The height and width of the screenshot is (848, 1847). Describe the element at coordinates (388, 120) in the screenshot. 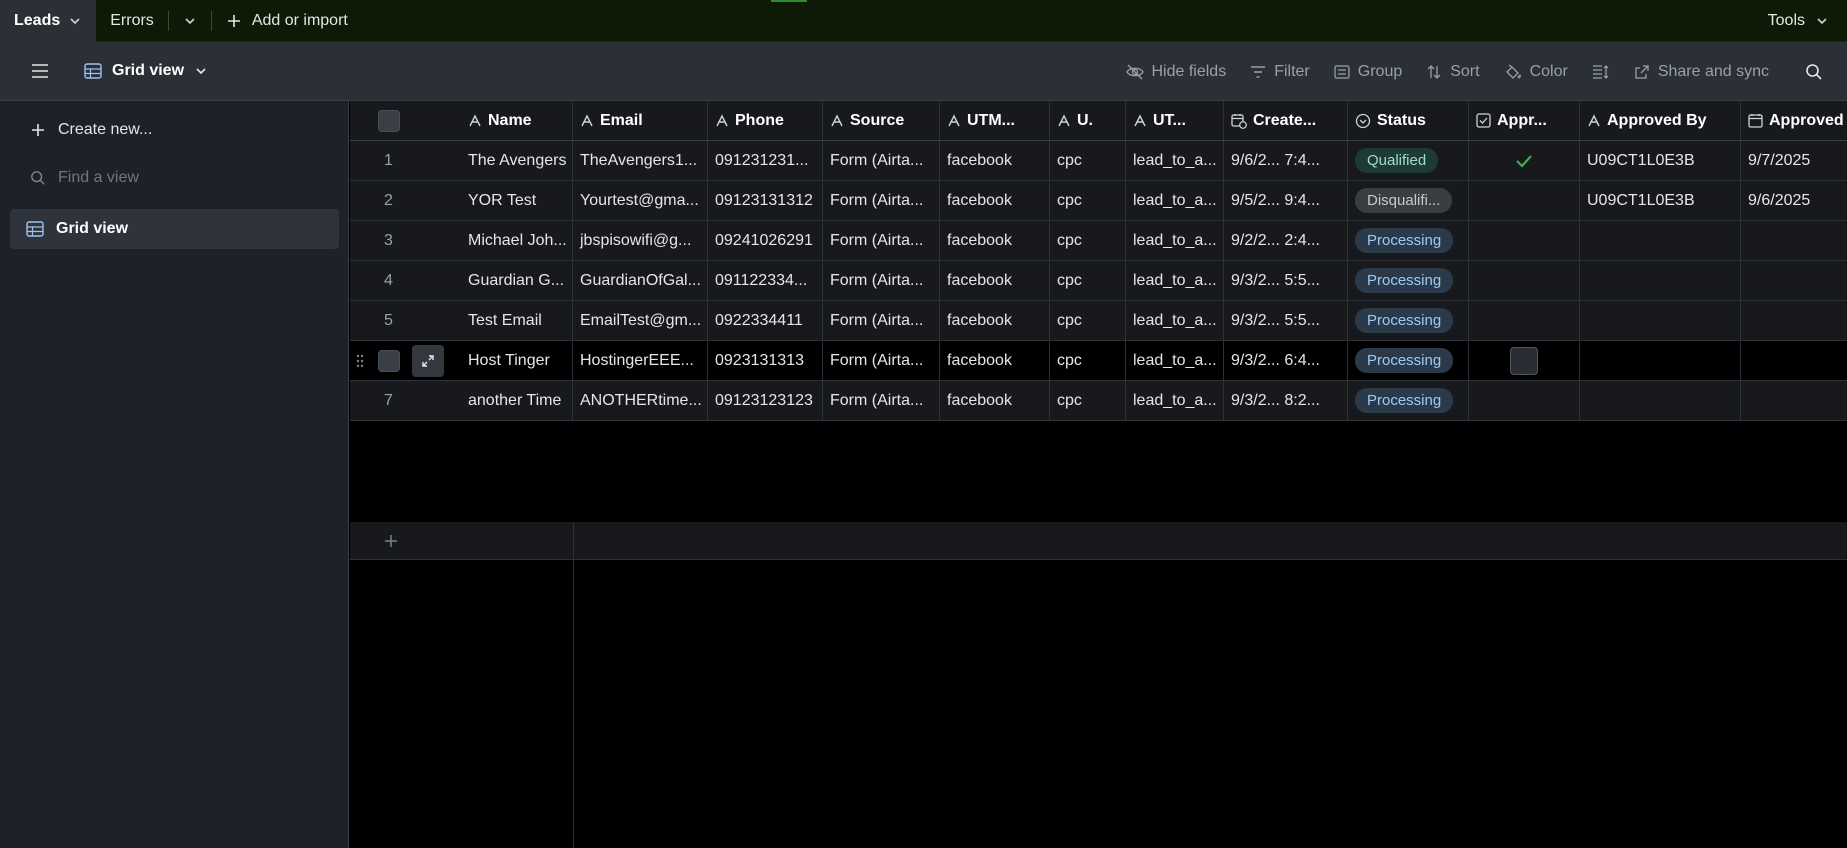

I see `select-all-checkbox` at that location.